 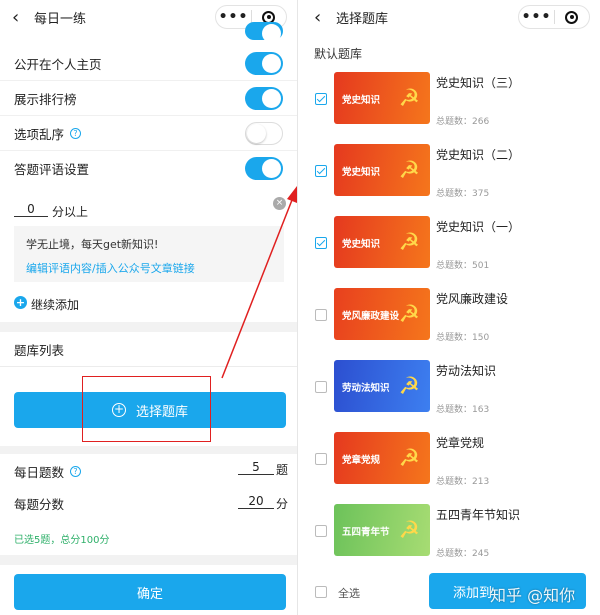 I want to click on section-title: 默认题库, so click(x=338, y=54).